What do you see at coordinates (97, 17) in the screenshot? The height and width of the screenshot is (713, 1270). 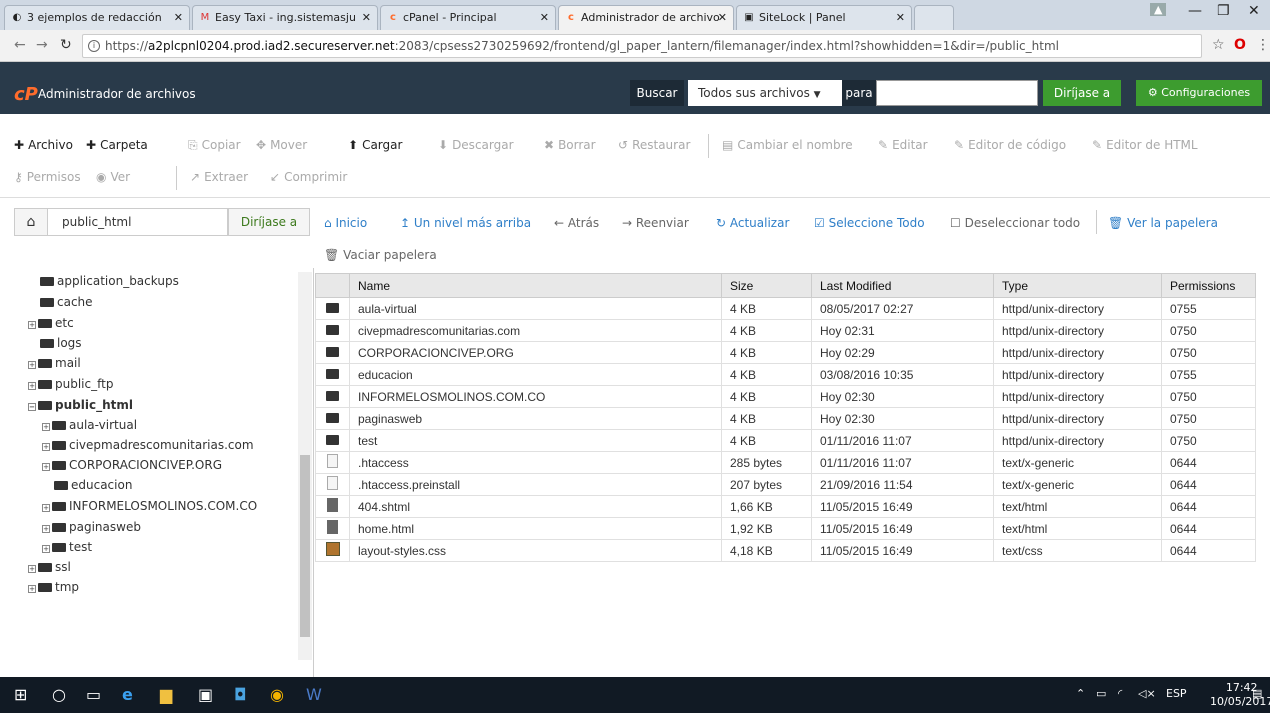 I see `tab-redaccion: ◐ 3 ejemplos de redacción ✕` at bounding box center [97, 17].